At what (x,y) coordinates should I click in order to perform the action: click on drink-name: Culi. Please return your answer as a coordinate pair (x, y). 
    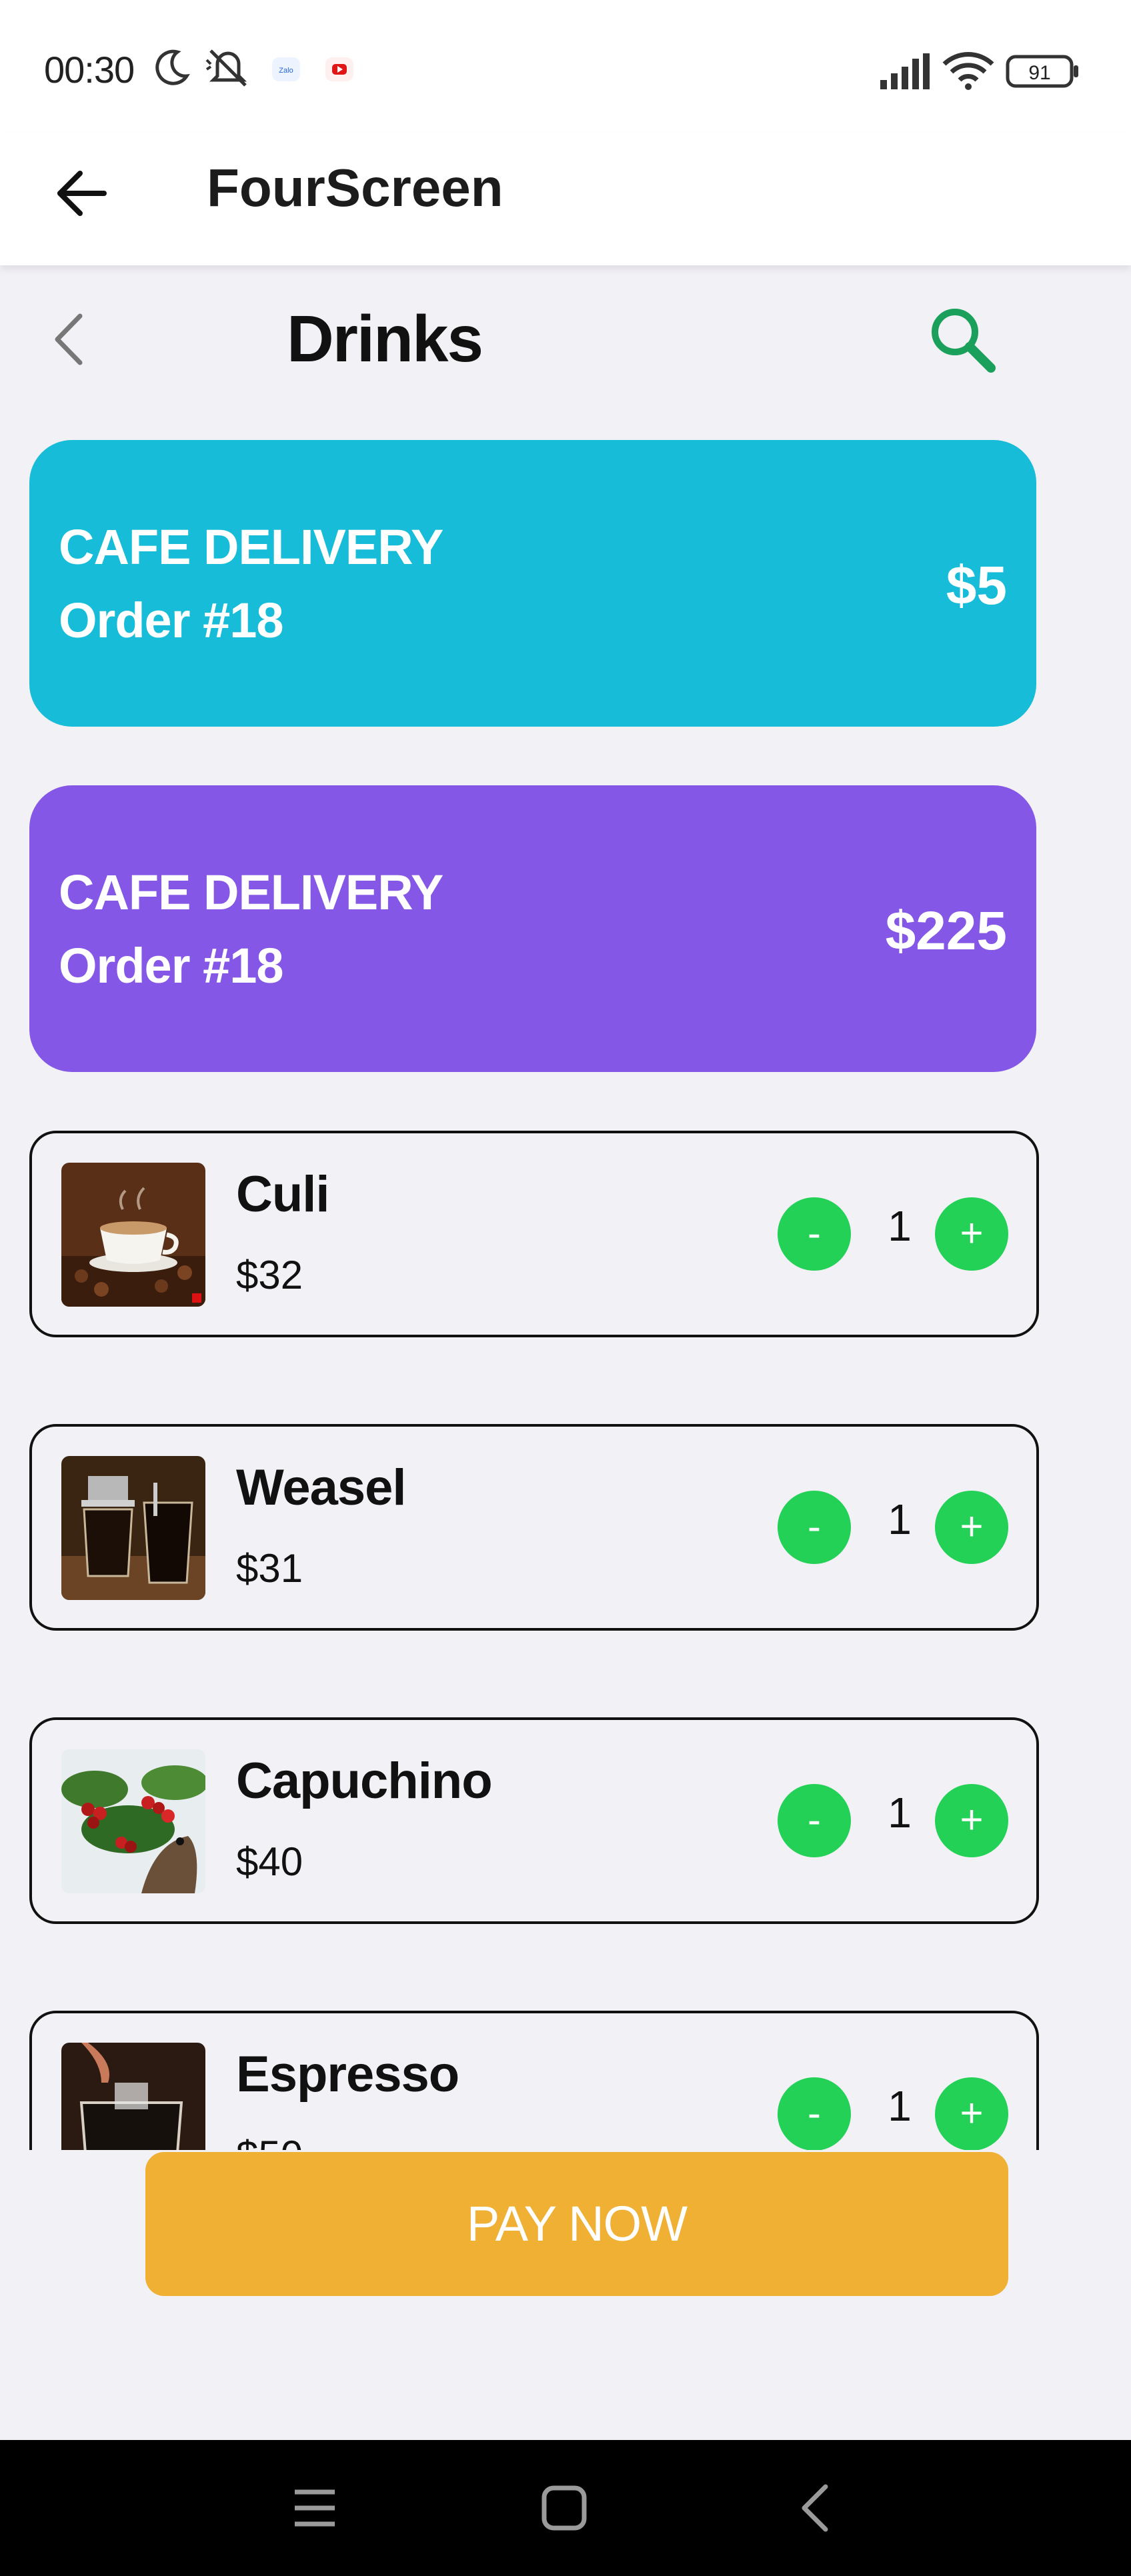
    Looking at the image, I should click on (283, 1194).